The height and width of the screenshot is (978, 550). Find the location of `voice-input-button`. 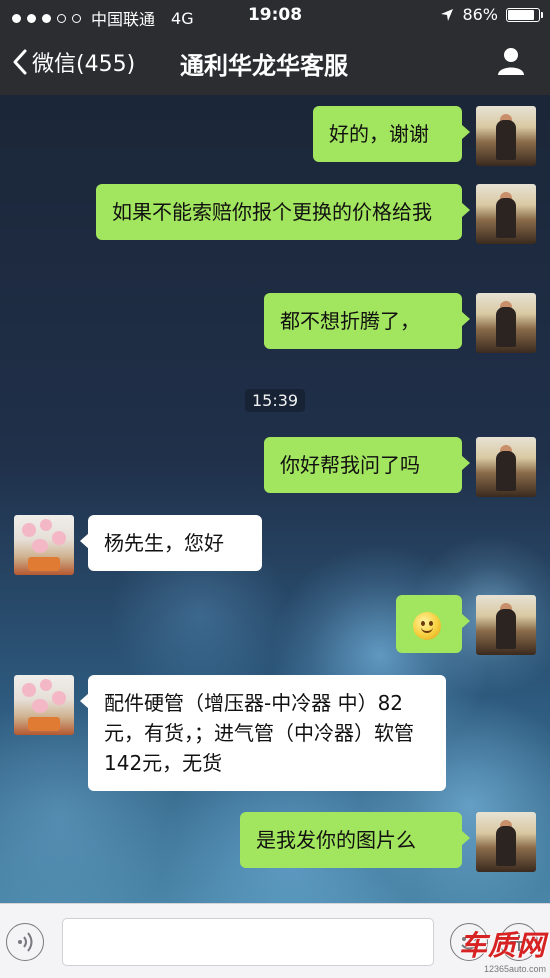

voice-input-button is located at coordinates (25, 942).